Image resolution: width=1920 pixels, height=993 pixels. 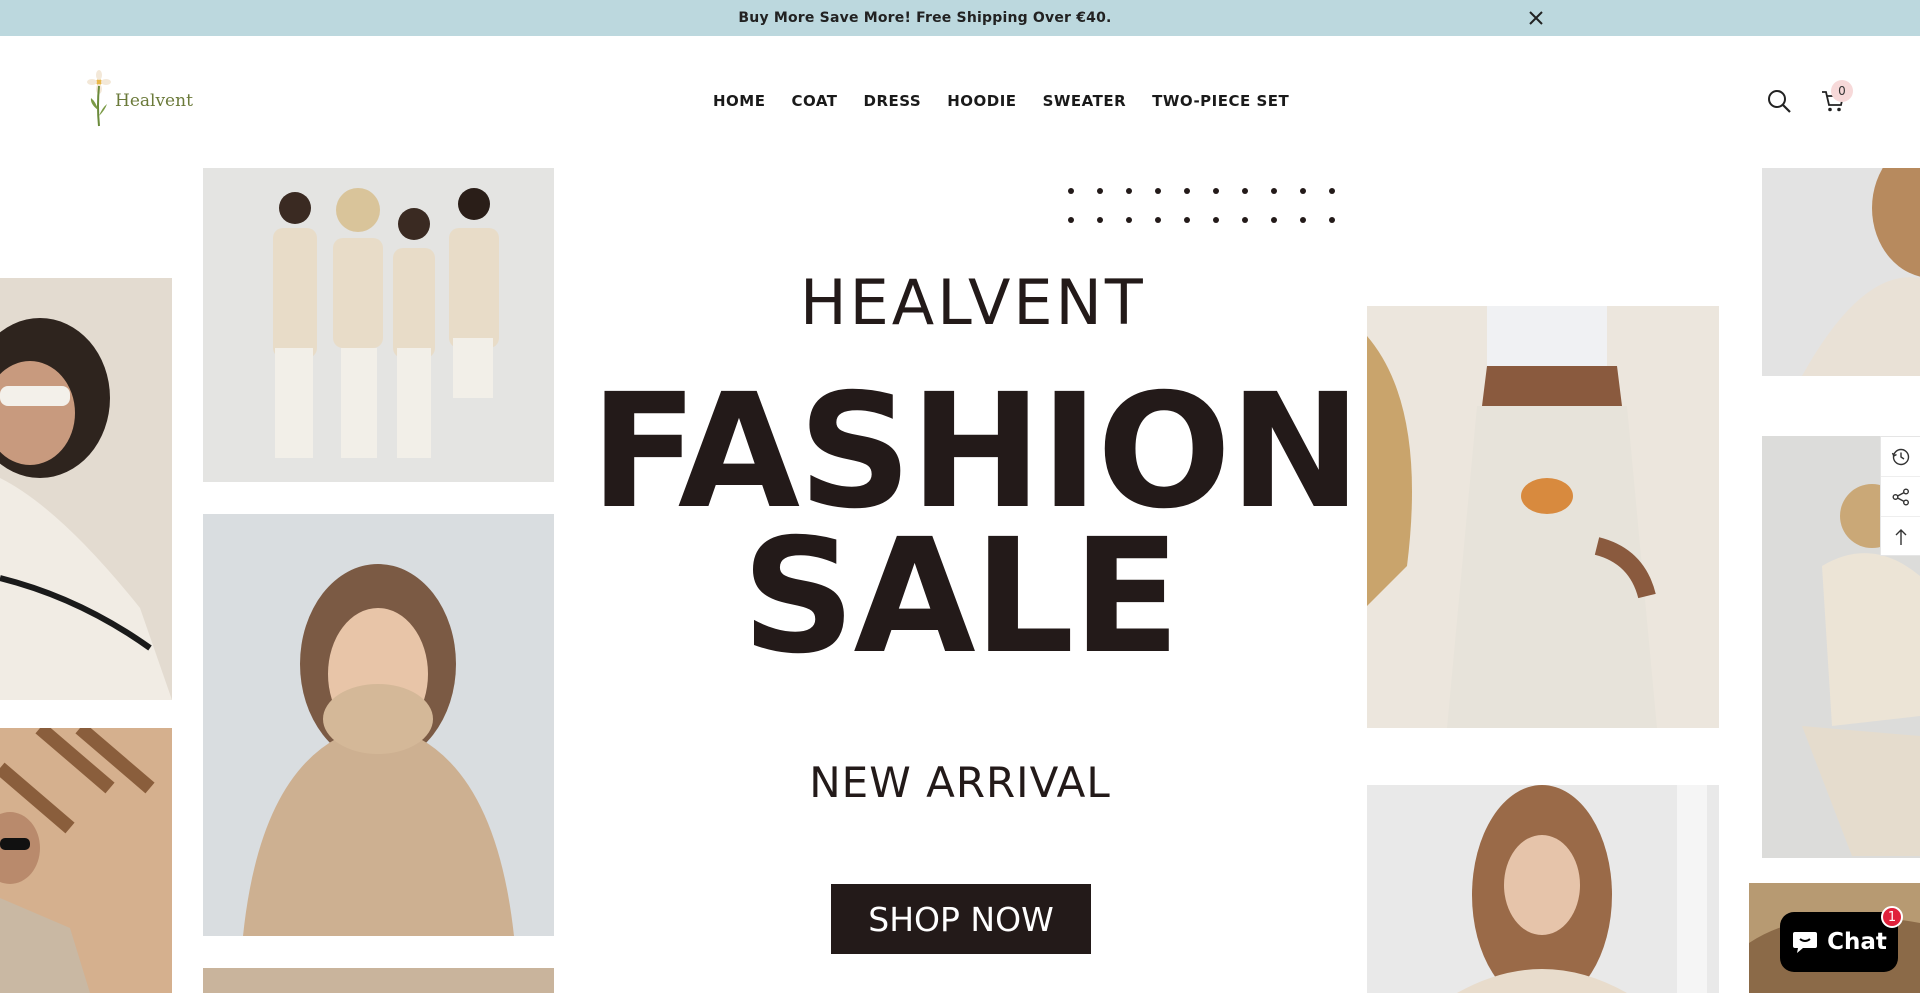 I want to click on nav-item-coat: COAT, so click(x=814, y=101).